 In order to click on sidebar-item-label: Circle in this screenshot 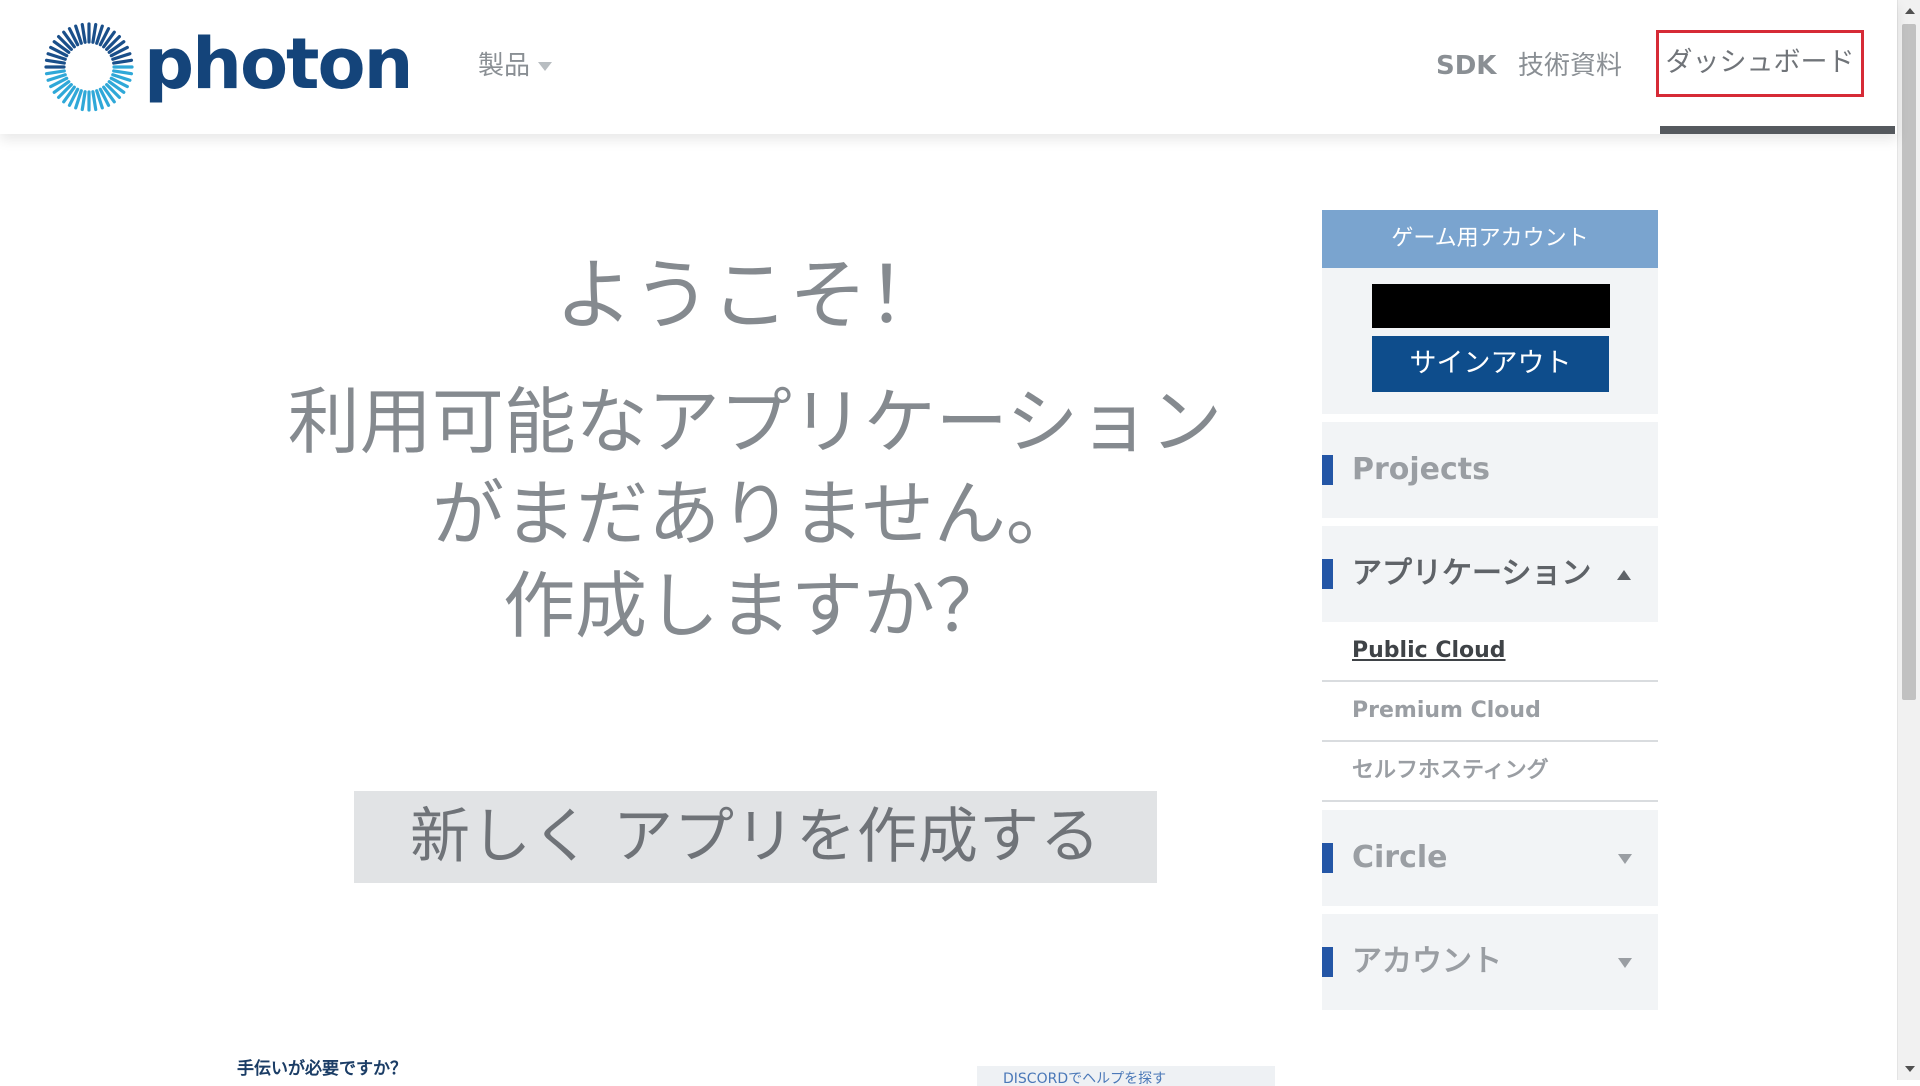, I will do `click(1400, 857)`.